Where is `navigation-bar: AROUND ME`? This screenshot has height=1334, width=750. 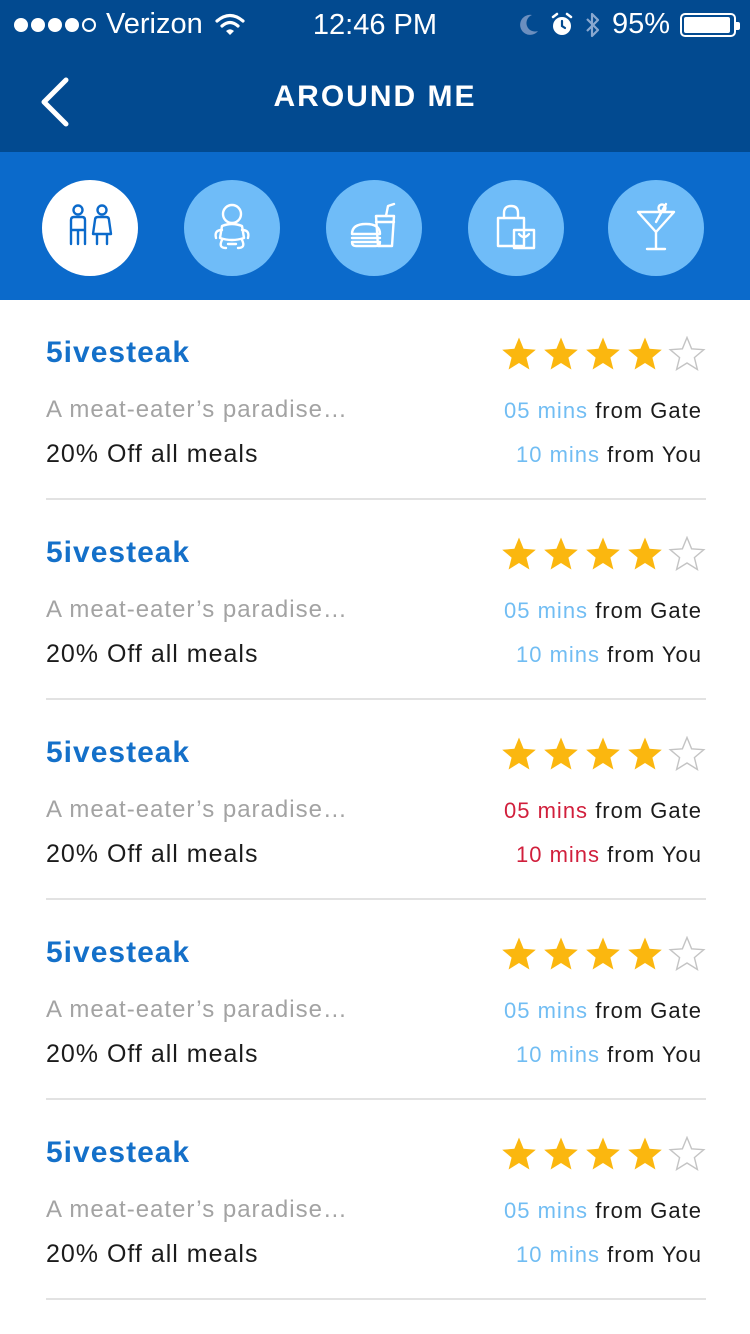 navigation-bar: AROUND ME is located at coordinates (375, 102).